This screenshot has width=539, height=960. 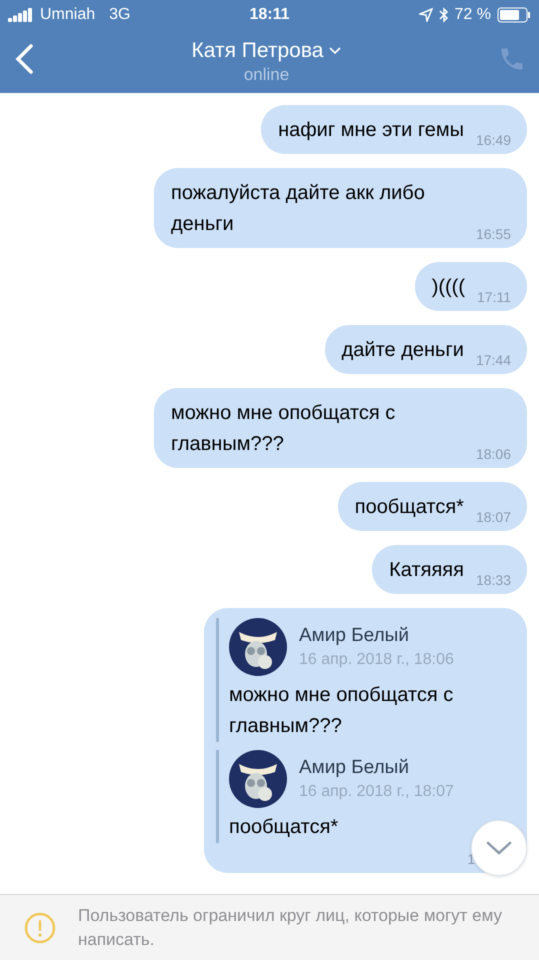 I want to click on message-time: 18:07, so click(x=493, y=517).